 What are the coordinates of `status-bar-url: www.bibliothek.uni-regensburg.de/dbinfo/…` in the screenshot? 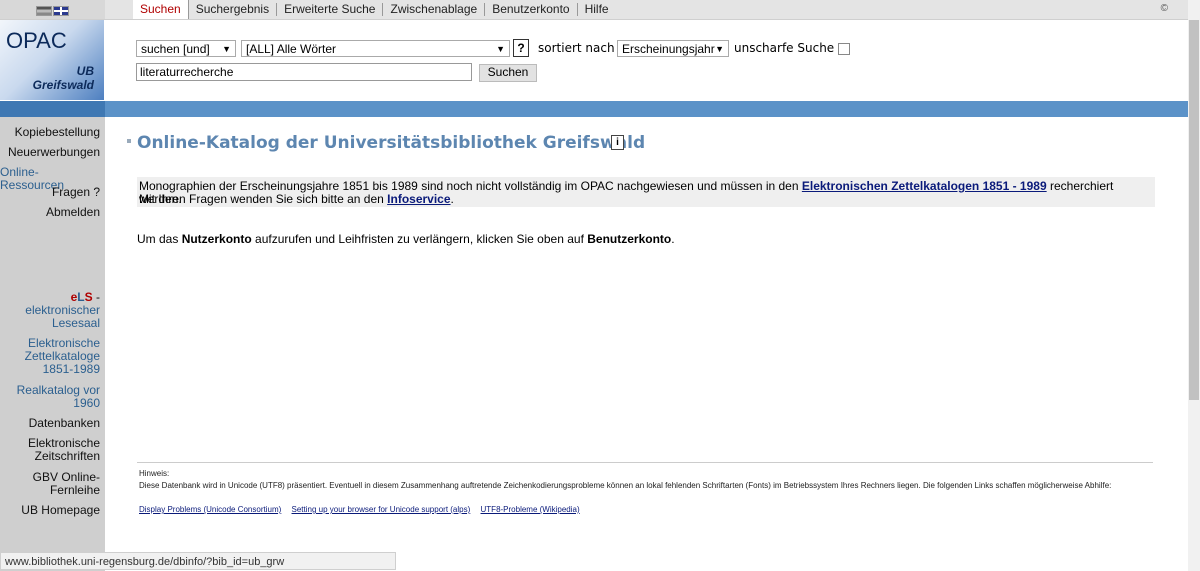 It's located at (198, 561).